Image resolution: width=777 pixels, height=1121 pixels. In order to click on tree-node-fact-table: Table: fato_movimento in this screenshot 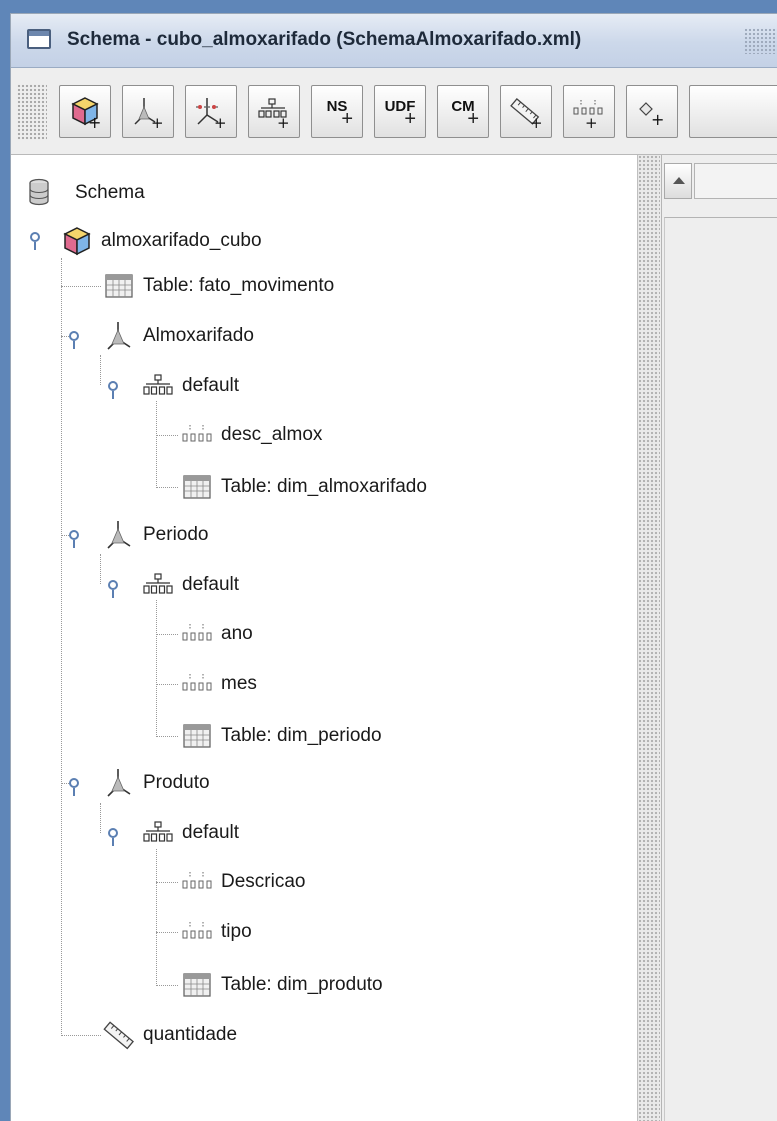, I will do `click(218, 286)`.